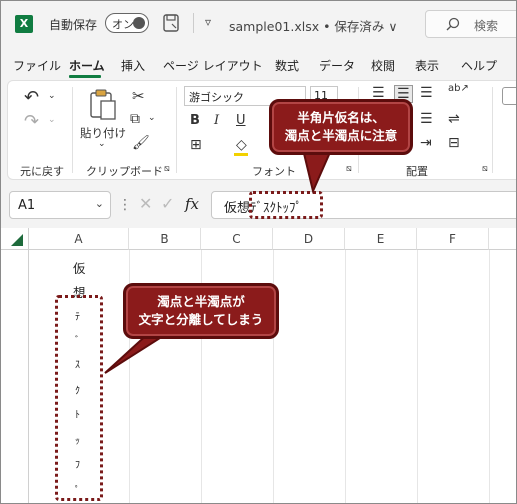  I want to click on mid-callout-line1: 濁点と半濁点が, so click(201, 301).